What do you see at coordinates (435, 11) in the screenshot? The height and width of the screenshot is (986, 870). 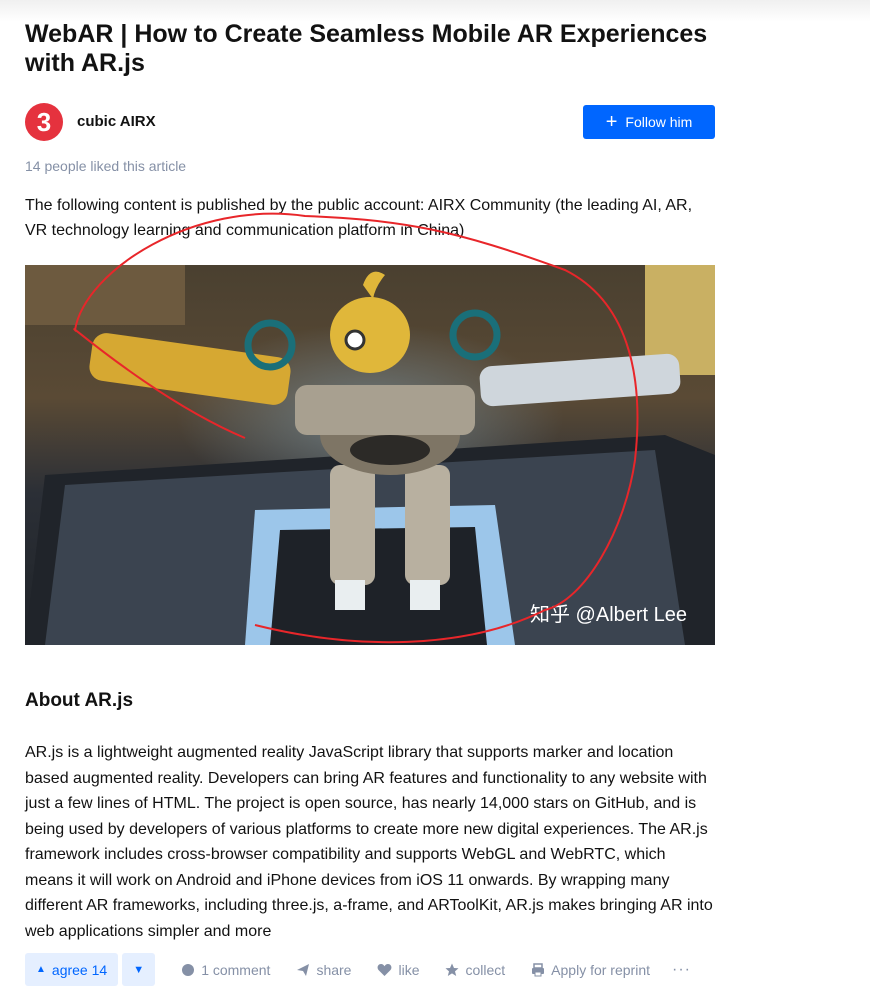 I see `top-shadow` at bounding box center [435, 11].